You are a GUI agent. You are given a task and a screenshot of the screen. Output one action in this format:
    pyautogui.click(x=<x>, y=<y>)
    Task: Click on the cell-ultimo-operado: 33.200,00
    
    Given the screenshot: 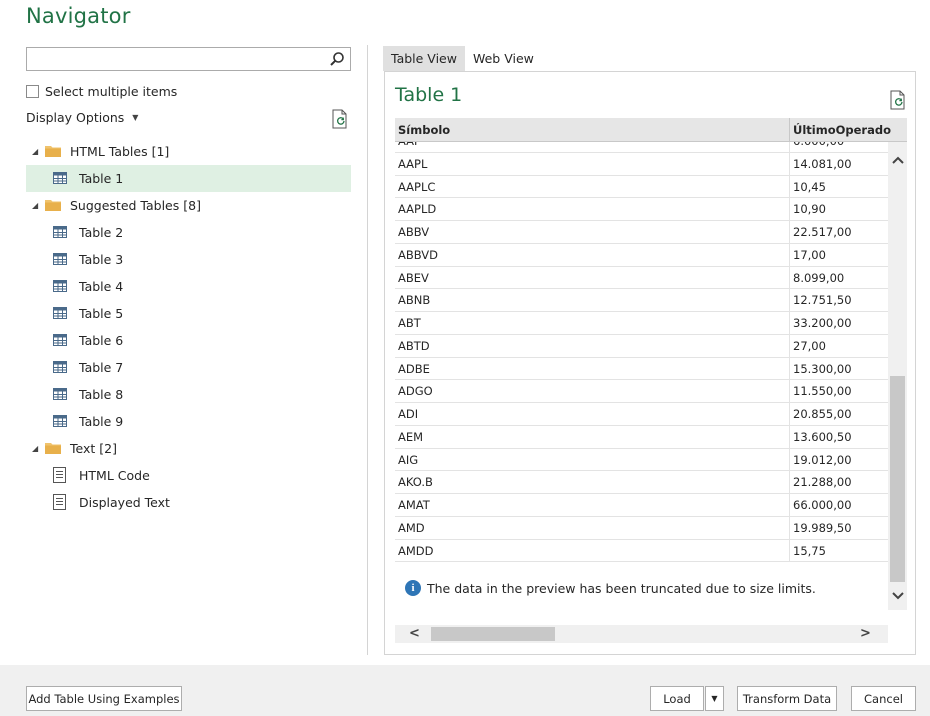 What is the action you would take?
    pyautogui.click(x=822, y=323)
    